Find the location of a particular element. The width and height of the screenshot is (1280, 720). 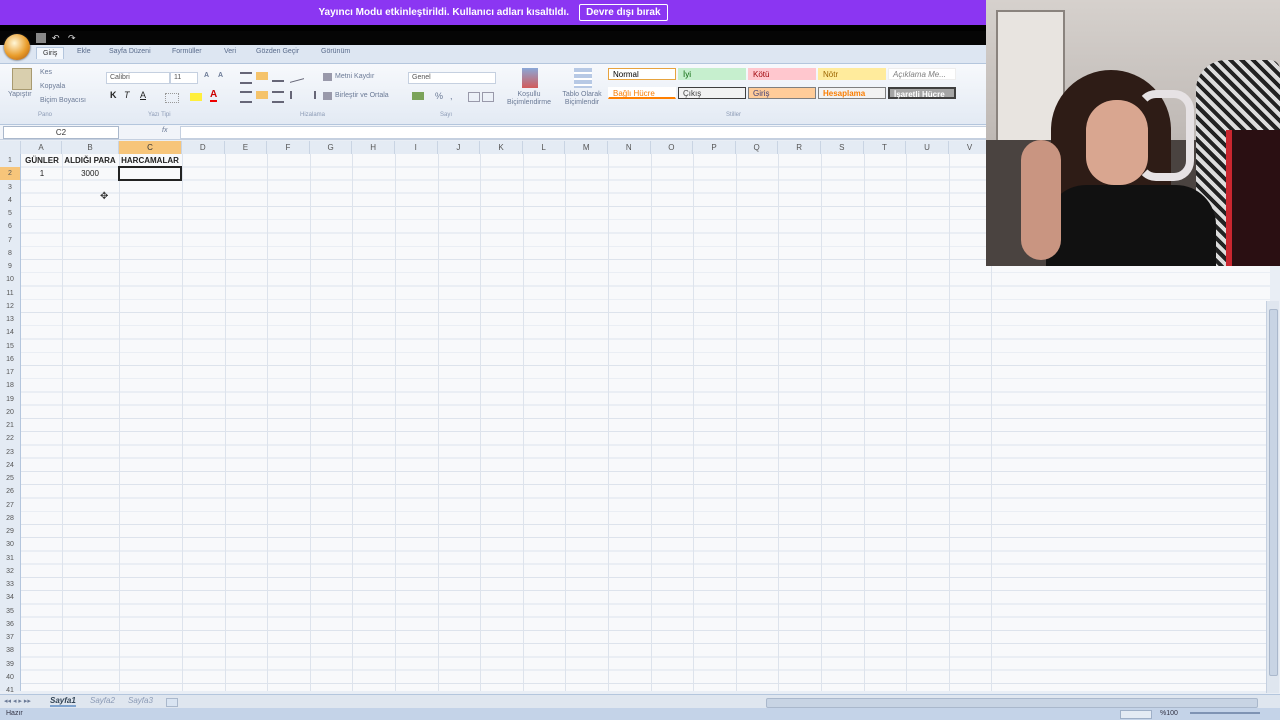

font-size-select: 11 is located at coordinates (184, 78).